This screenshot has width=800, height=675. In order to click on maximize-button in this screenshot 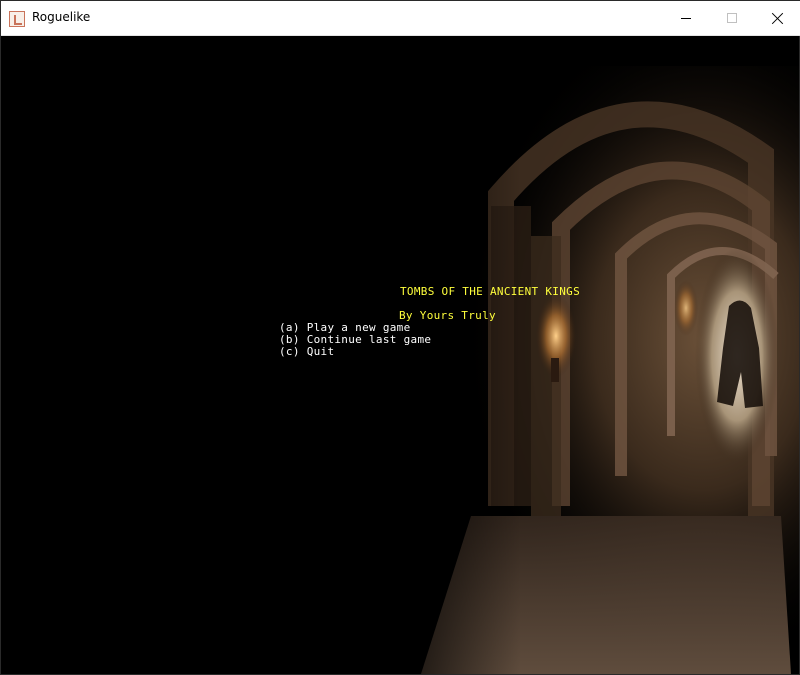, I will do `click(732, 18)`.